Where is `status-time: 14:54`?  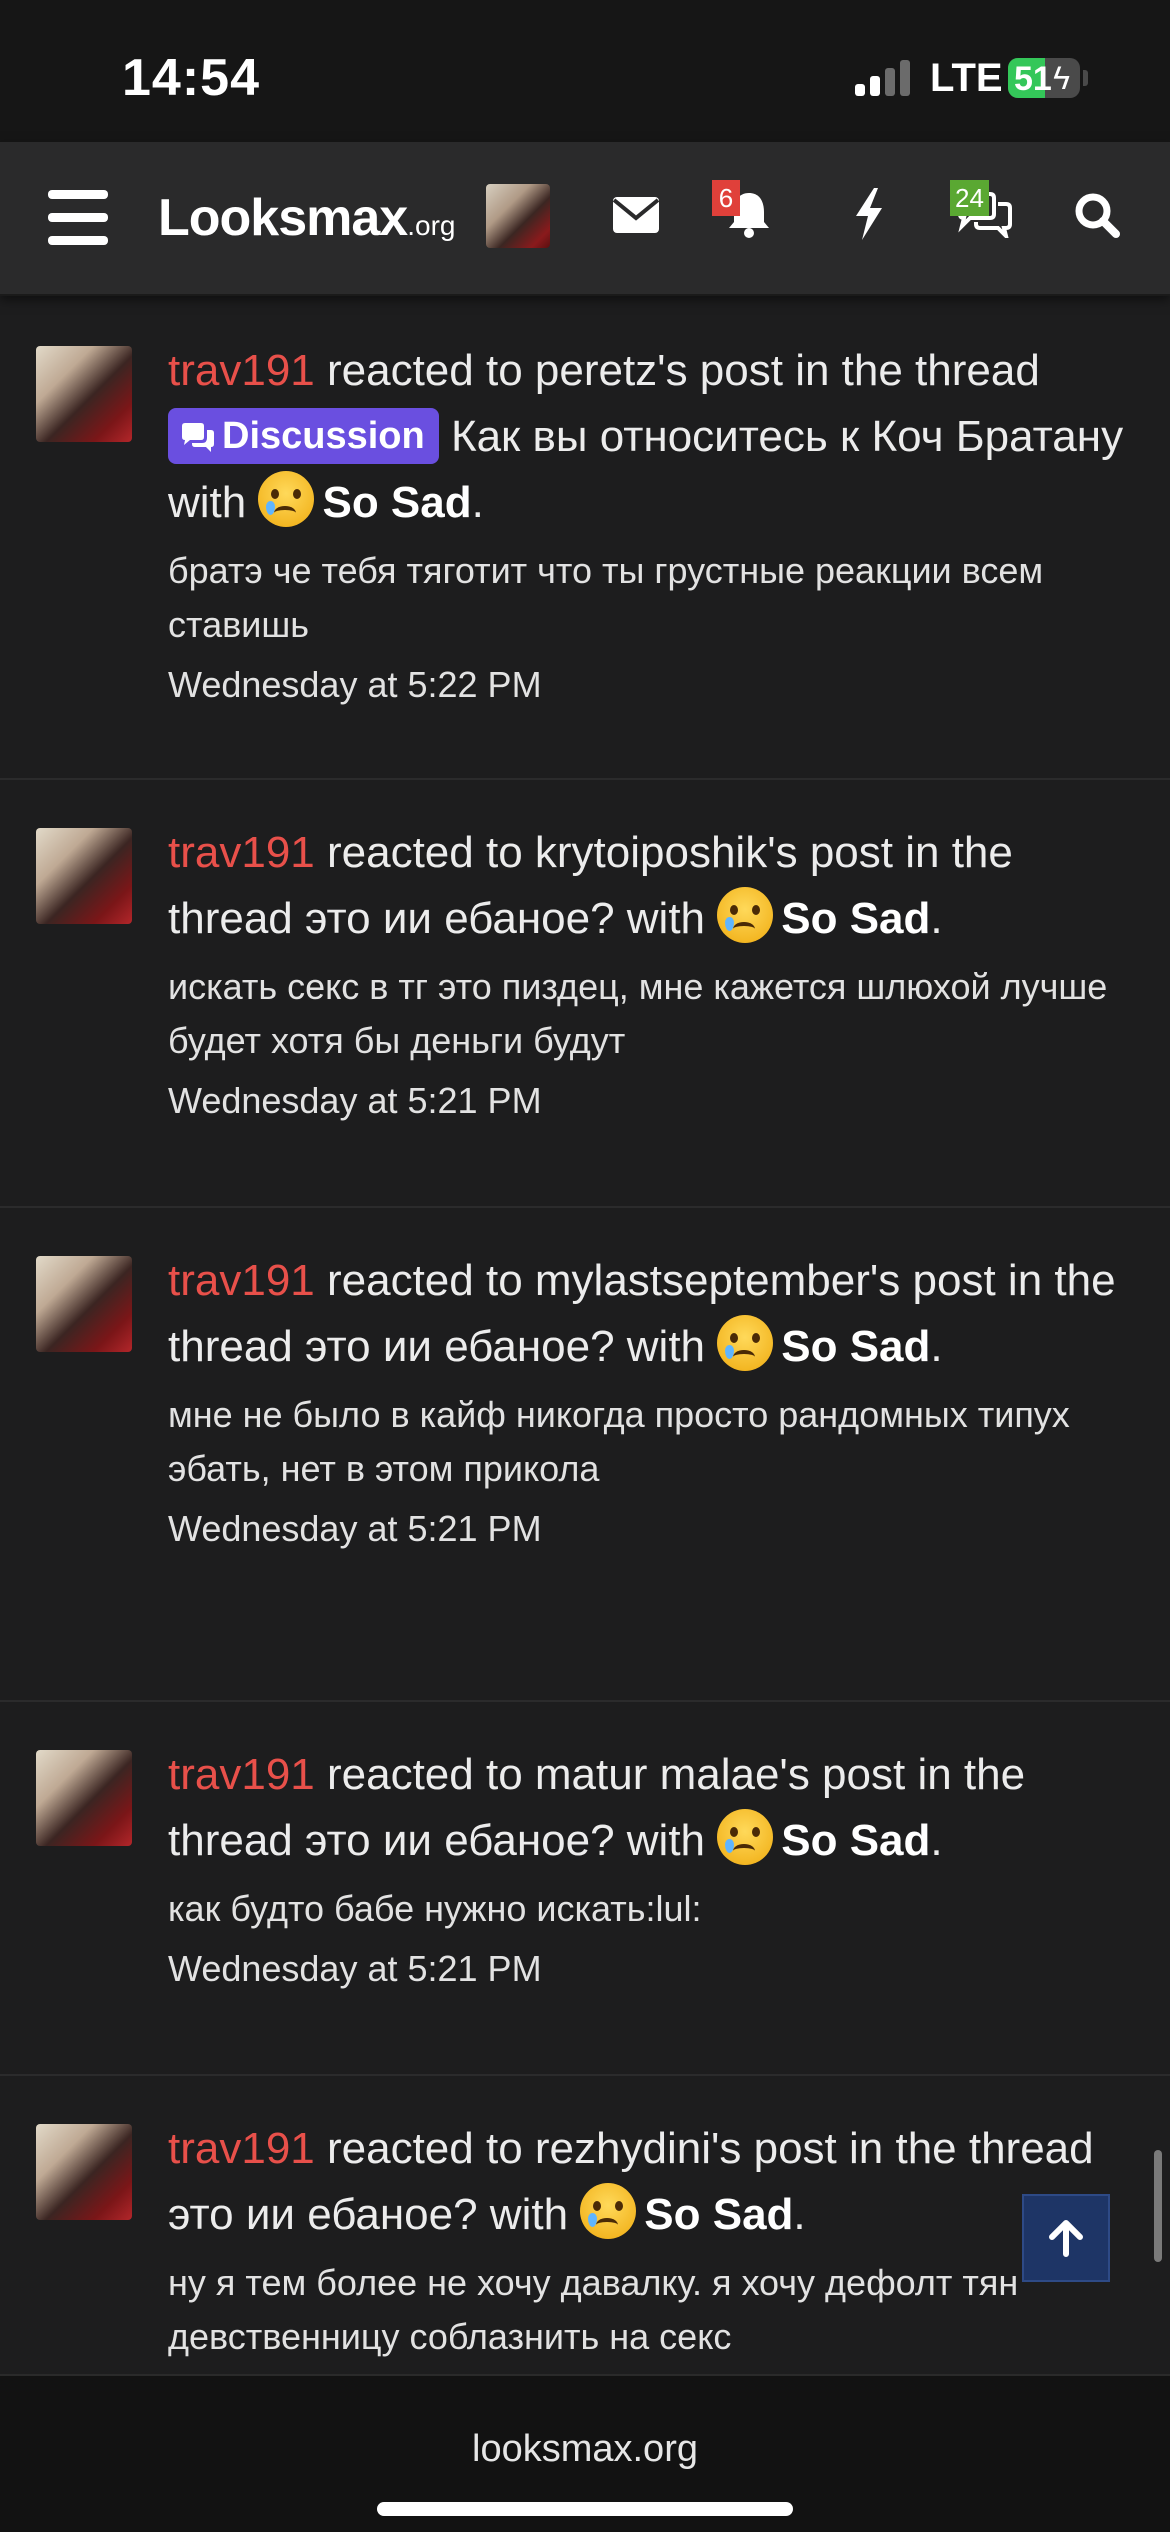
status-time: 14:54 is located at coordinates (191, 78).